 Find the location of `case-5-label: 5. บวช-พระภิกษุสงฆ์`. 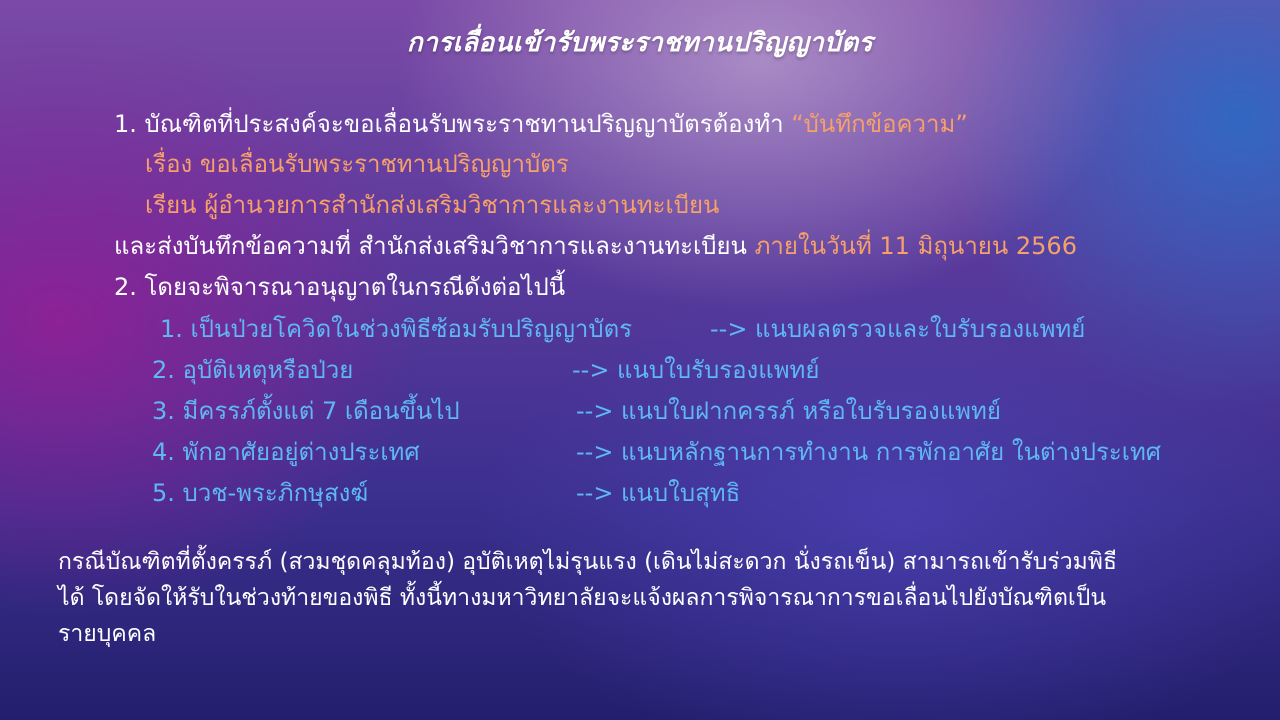

case-5-label: 5. บวช-พระภิกษุสงฆ์ is located at coordinates (260, 493).